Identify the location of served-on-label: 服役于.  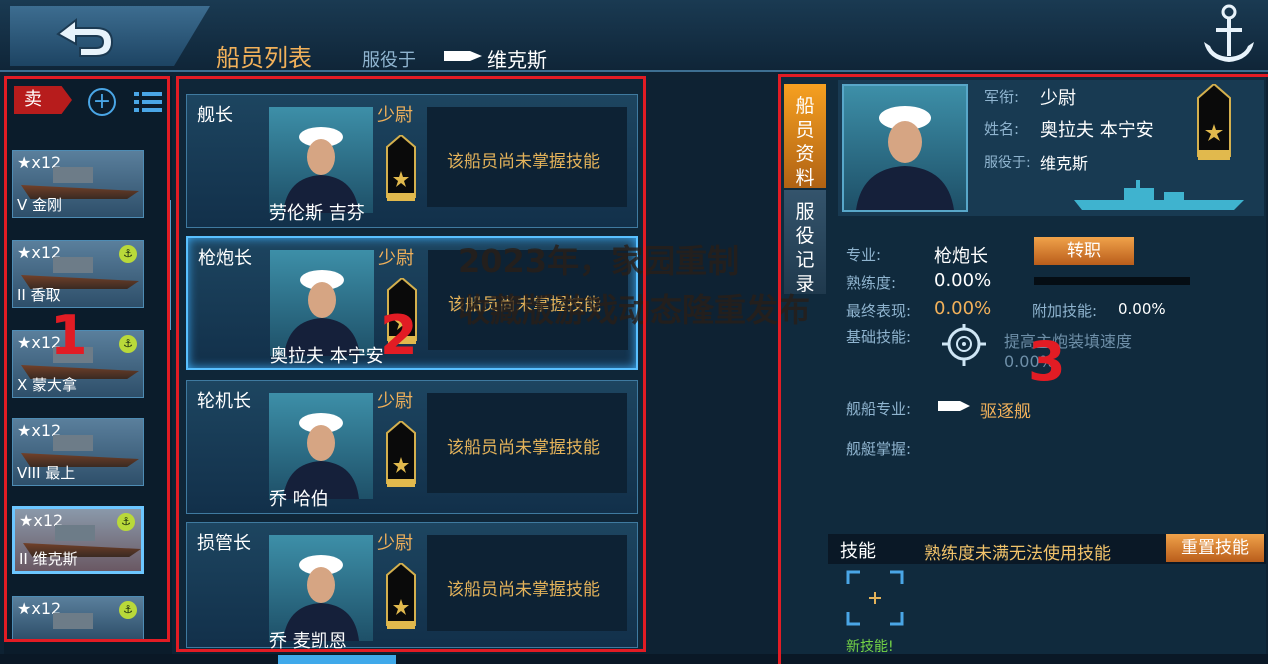
(389, 60).